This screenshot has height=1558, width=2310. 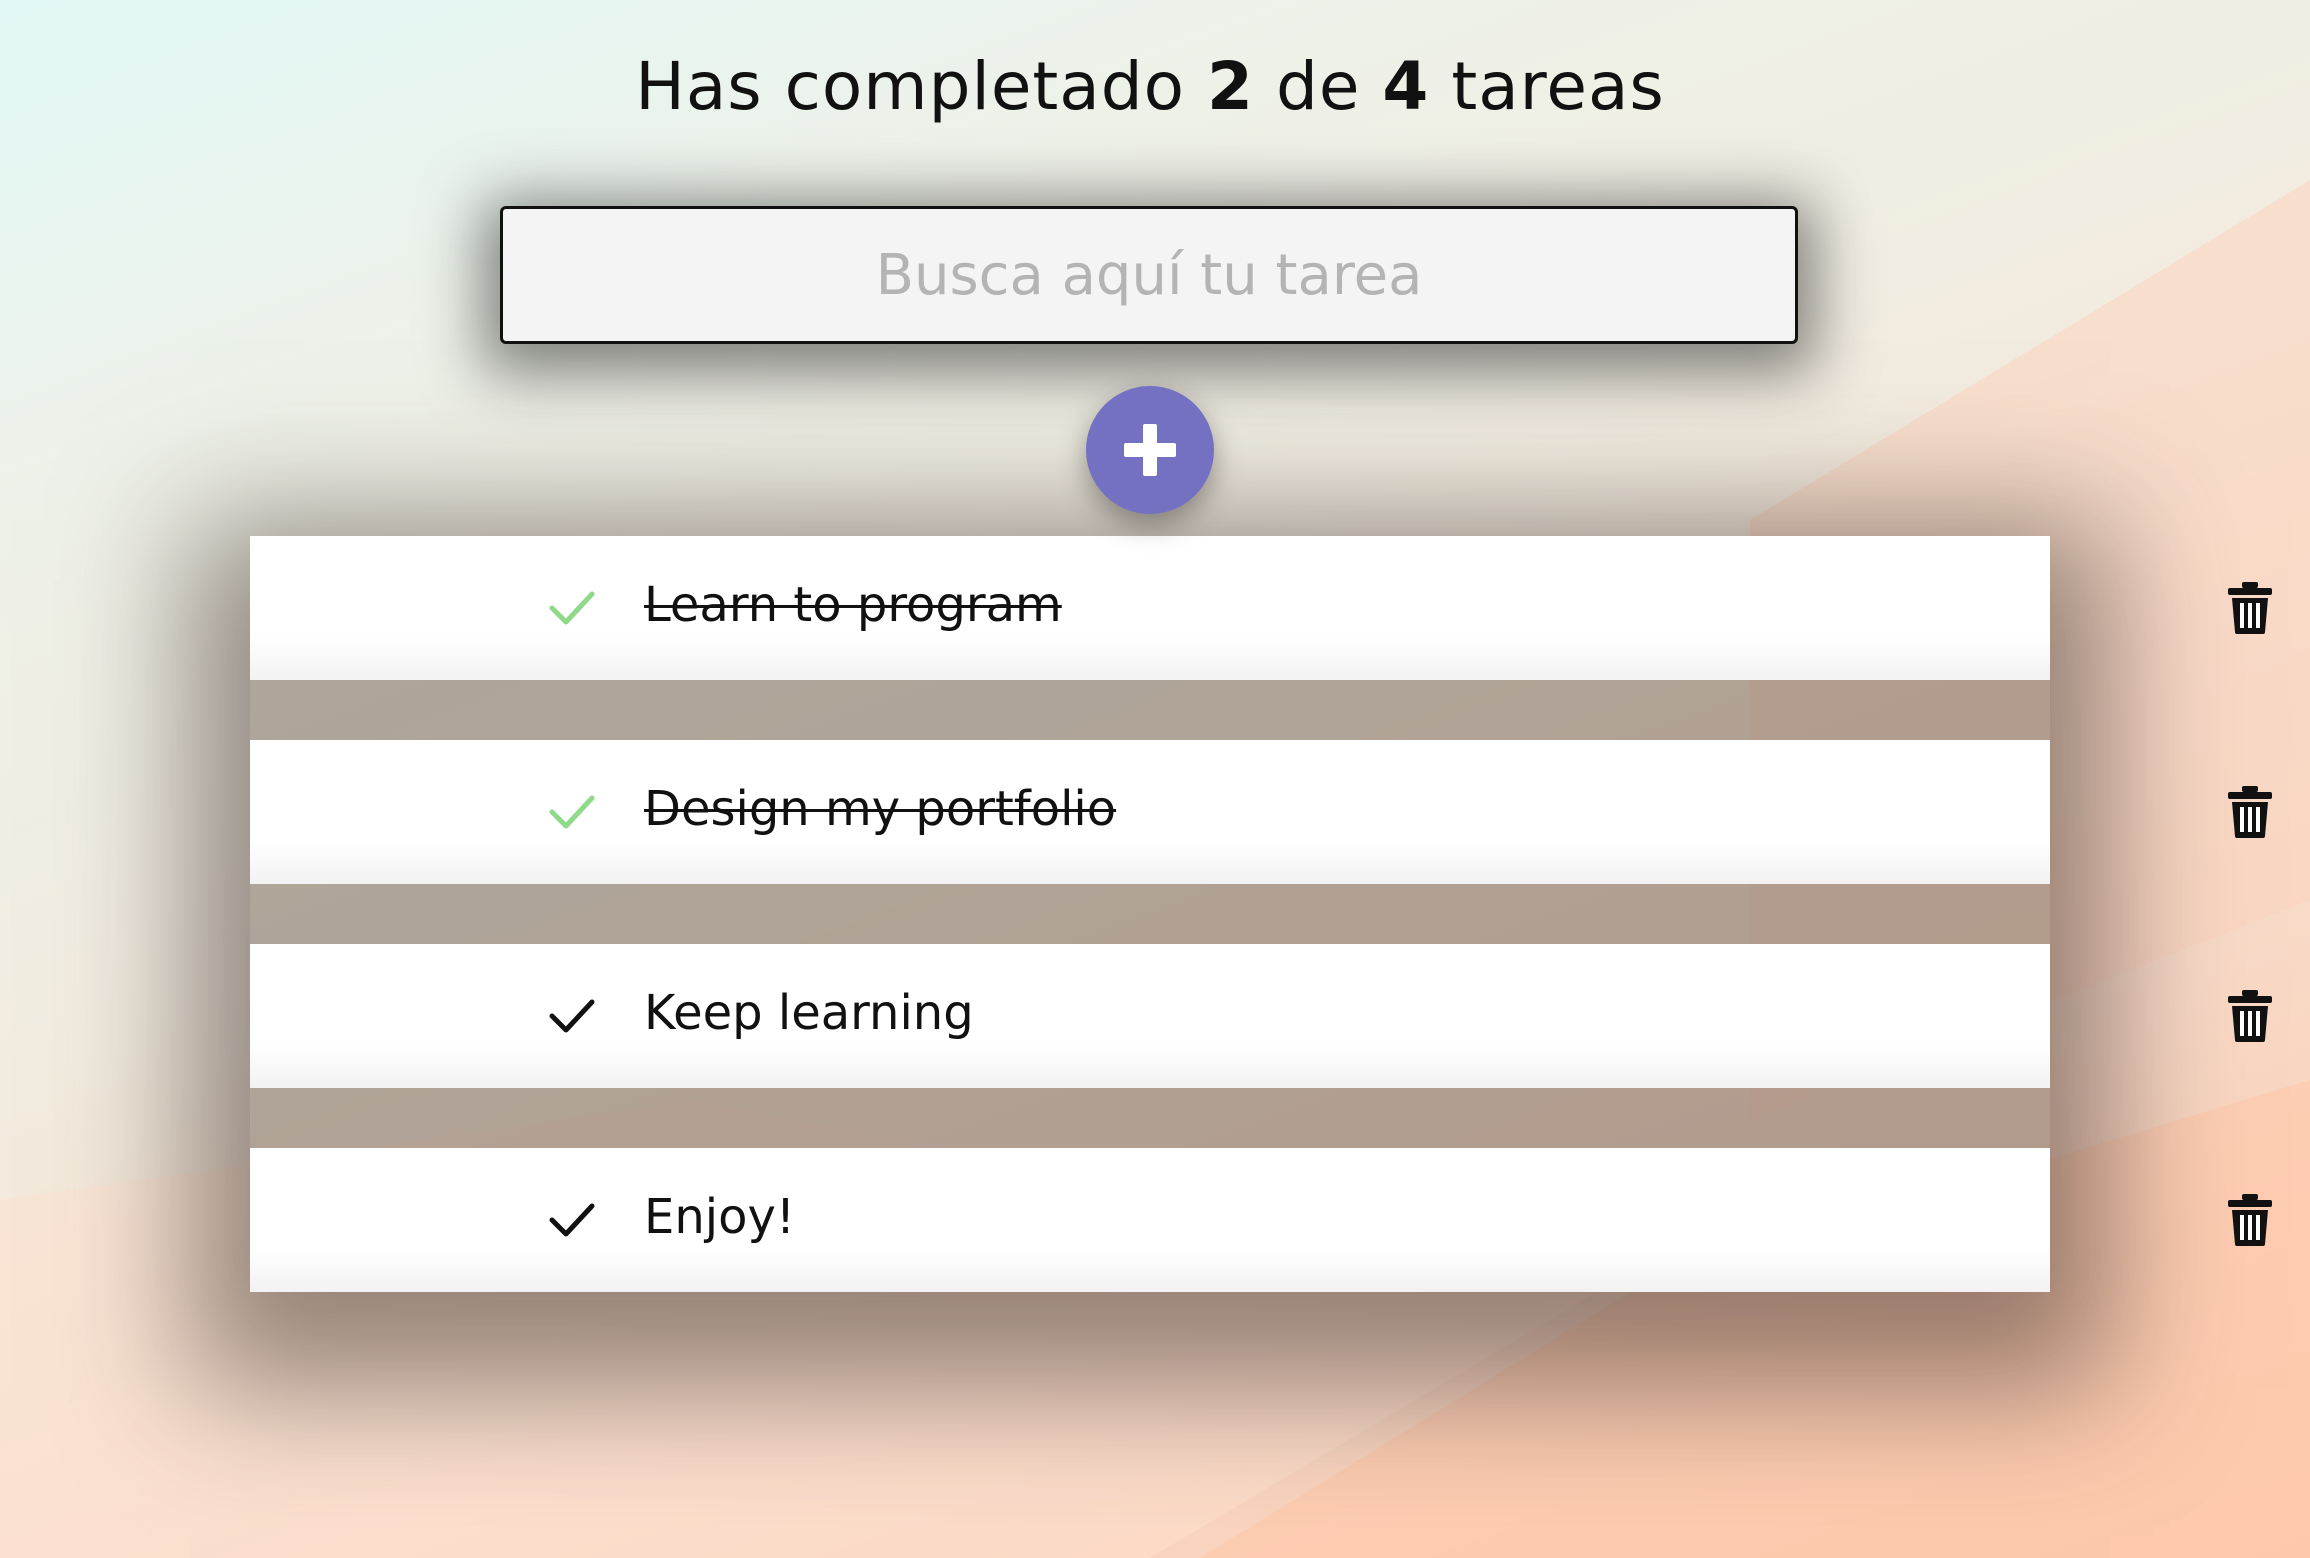 I want to click on title-prefix: Has completado, so click(x=910, y=86).